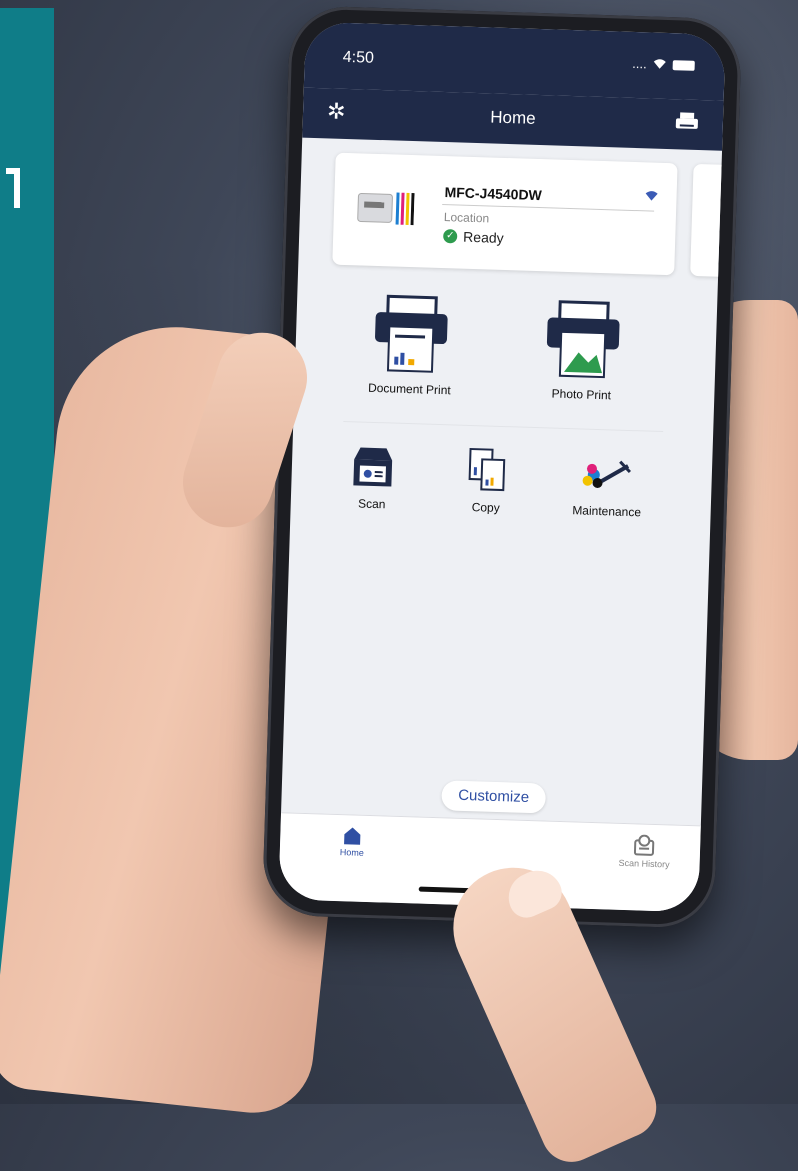 The image size is (798, 1171). I want to click on document-print-button: Document Print, so click(410, 345).